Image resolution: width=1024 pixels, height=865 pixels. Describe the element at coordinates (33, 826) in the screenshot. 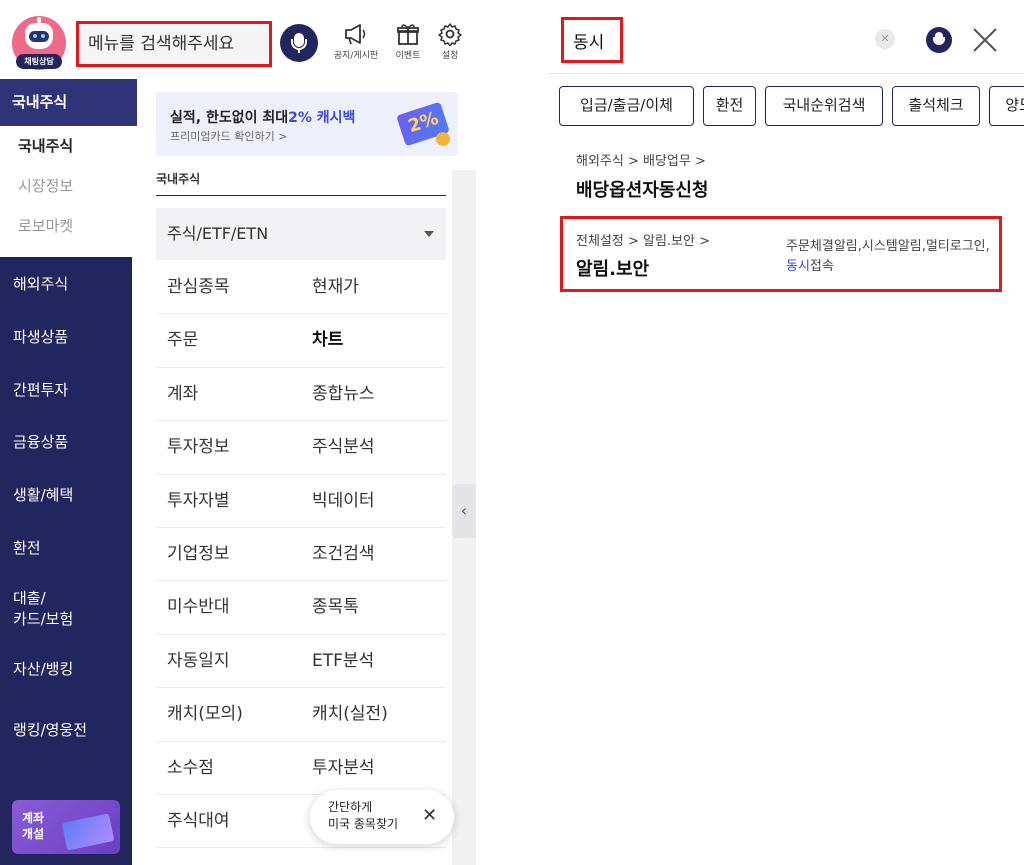

I see `open-account-label: 계좌 개설` at that location.